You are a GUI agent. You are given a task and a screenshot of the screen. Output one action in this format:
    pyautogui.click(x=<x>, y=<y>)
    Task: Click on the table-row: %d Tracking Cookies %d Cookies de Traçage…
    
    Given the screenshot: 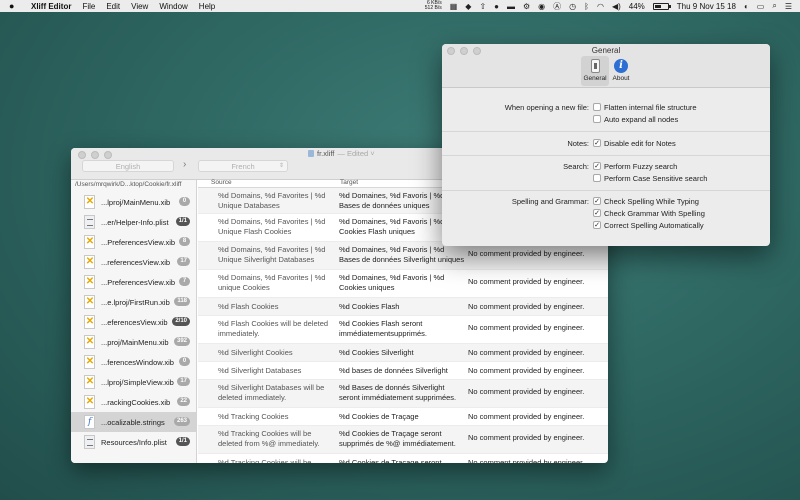 What is the action you would take?
    pyautogui.click(x=403, y=417)
    